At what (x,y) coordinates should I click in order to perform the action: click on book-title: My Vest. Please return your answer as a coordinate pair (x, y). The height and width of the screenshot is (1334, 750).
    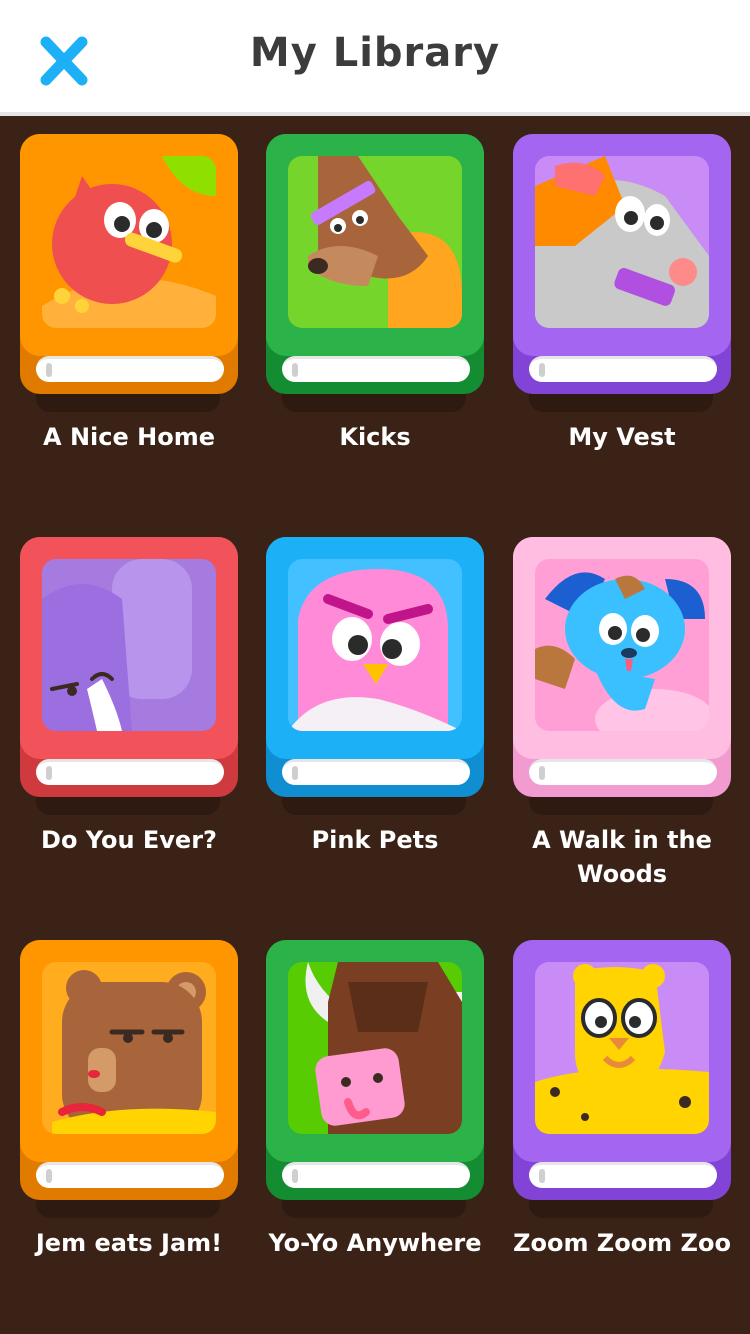
    Looking at the image, I should click on (622, 437).